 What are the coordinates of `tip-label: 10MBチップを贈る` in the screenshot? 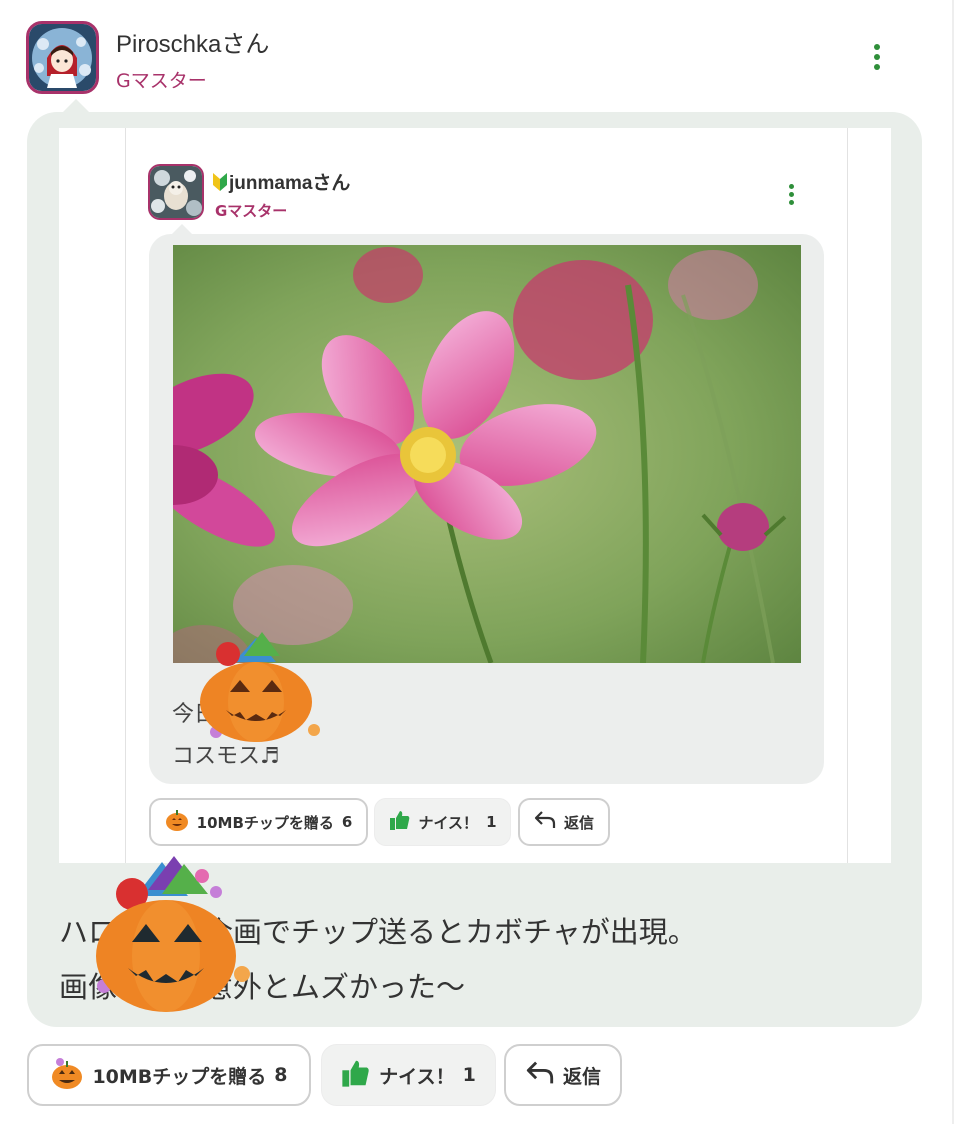 It's located at (179, 1076).